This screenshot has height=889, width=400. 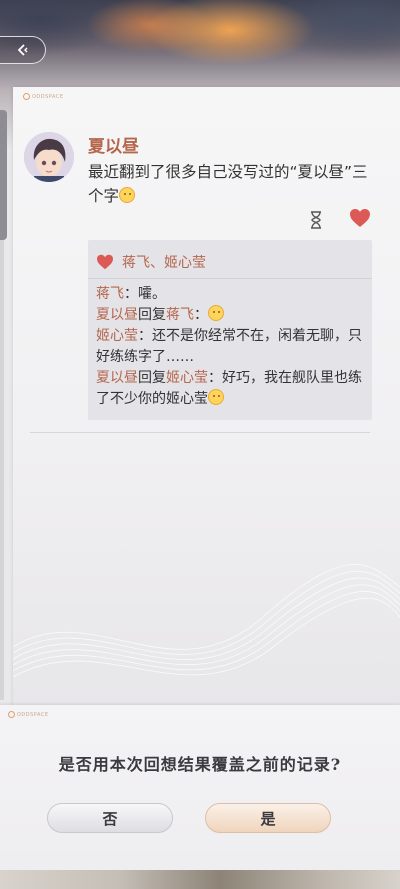 I want to click on comment-reply-to: 姬心莹, so click(x=187, y=378).